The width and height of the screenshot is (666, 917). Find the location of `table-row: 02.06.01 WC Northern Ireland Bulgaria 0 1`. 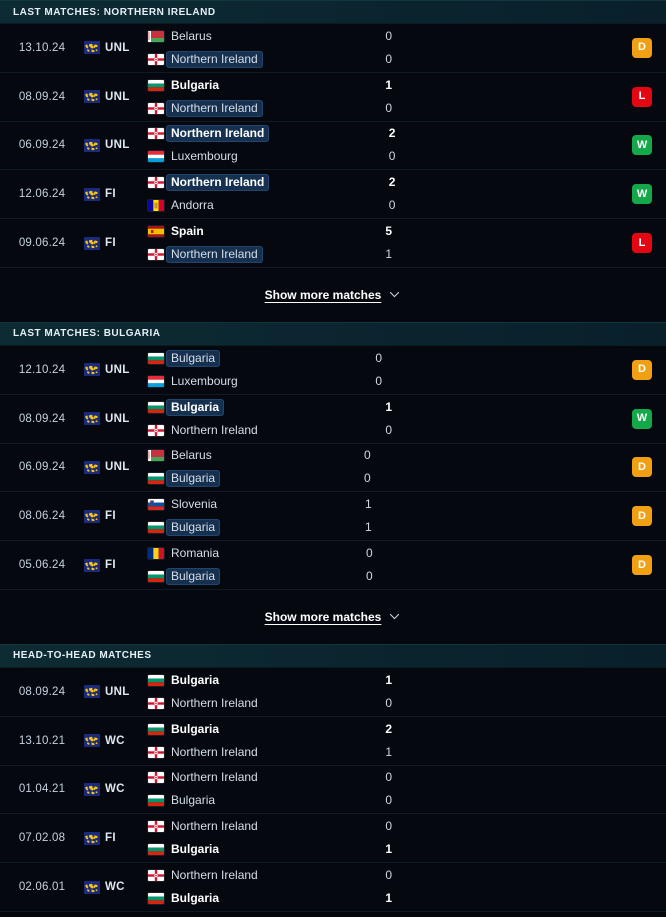

table-row: 02.06.01 WC Northern Ireland Bulgaria 0 1 is located at coordinates (333, 887).